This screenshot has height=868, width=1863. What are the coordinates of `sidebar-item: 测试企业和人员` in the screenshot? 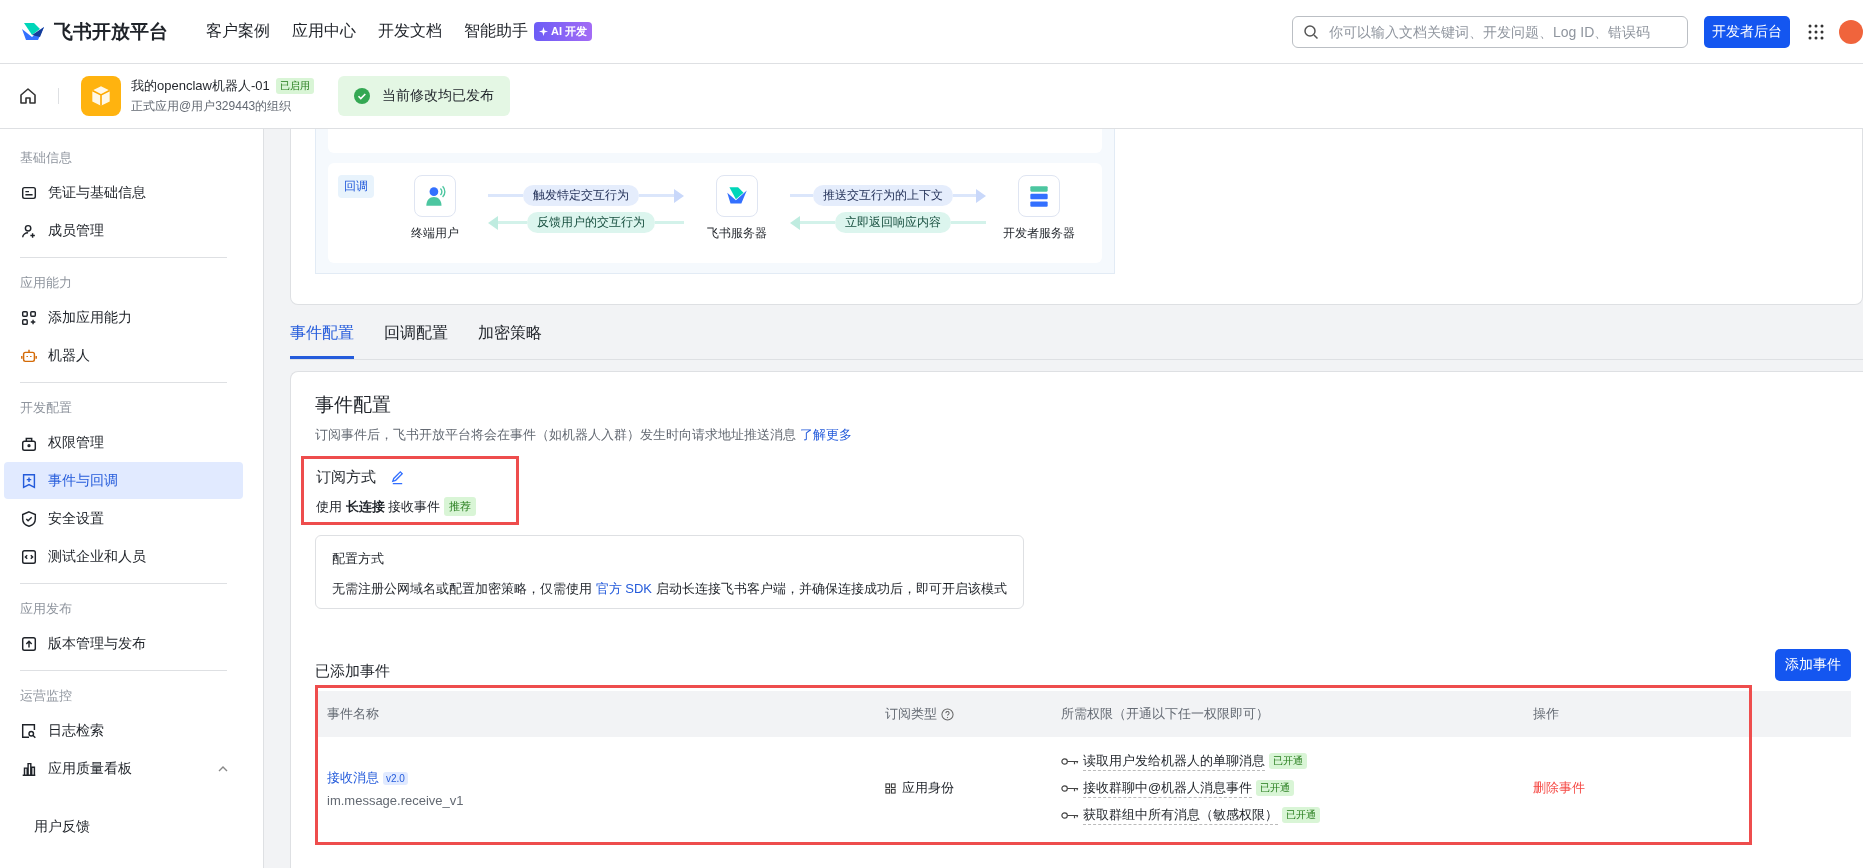 It's located at (123, 556).